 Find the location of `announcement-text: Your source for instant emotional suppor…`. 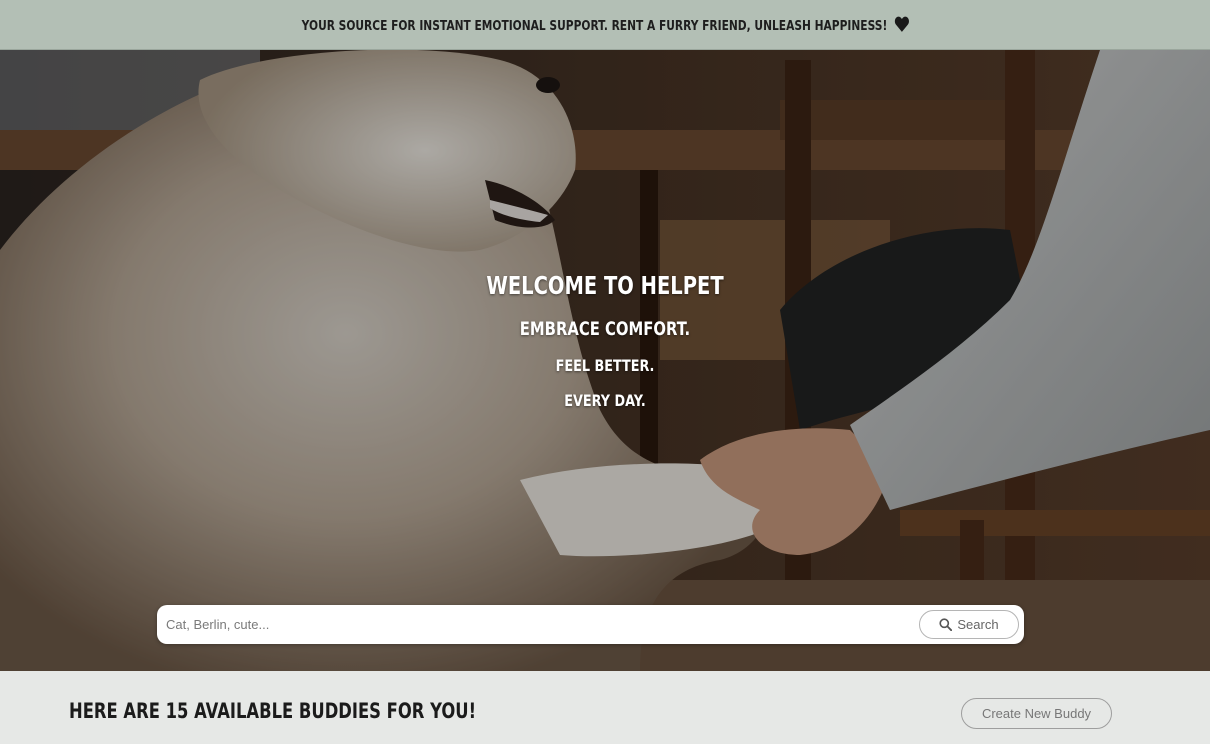

announcement-text: Your source for instant emotional suppor… is located at coordinates (605, 25).